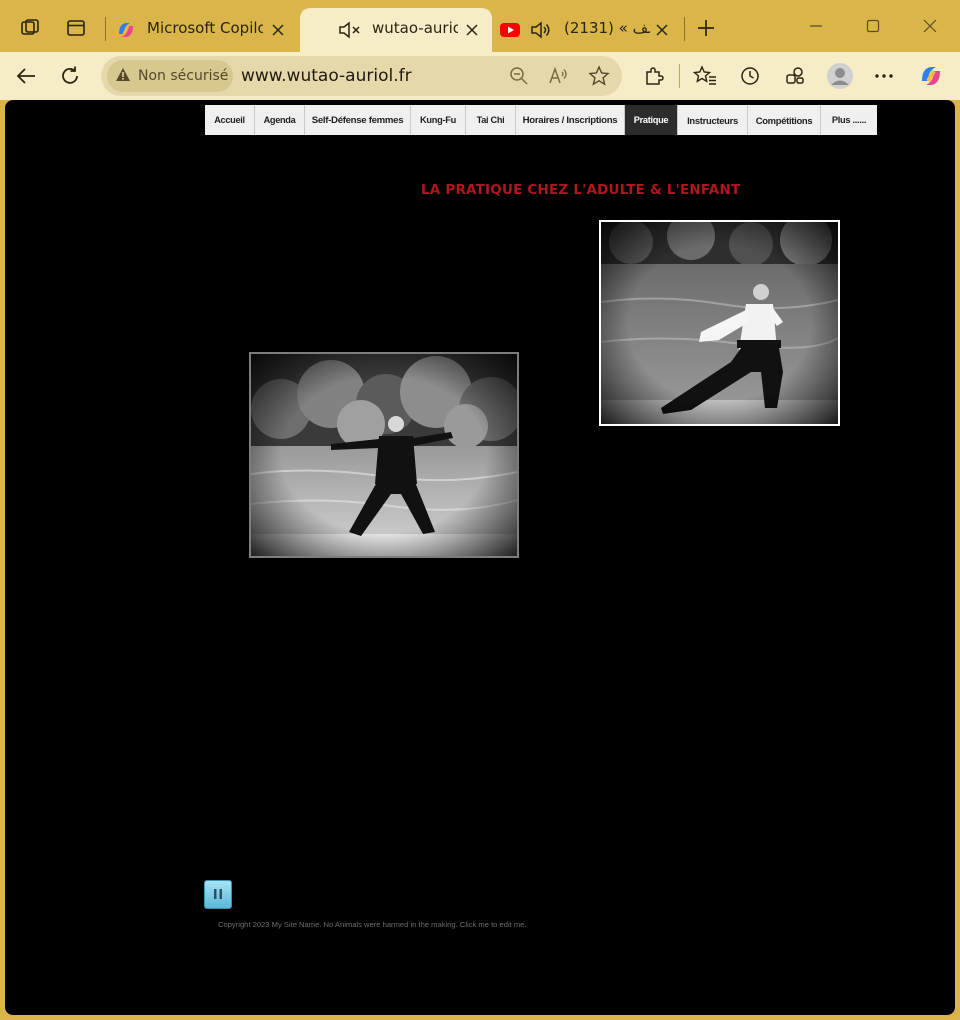 Image resolution: width=960 pixels, height=1020 pixels. I want to click on tab-title: Microsoft Copilot, so click(205, 28).